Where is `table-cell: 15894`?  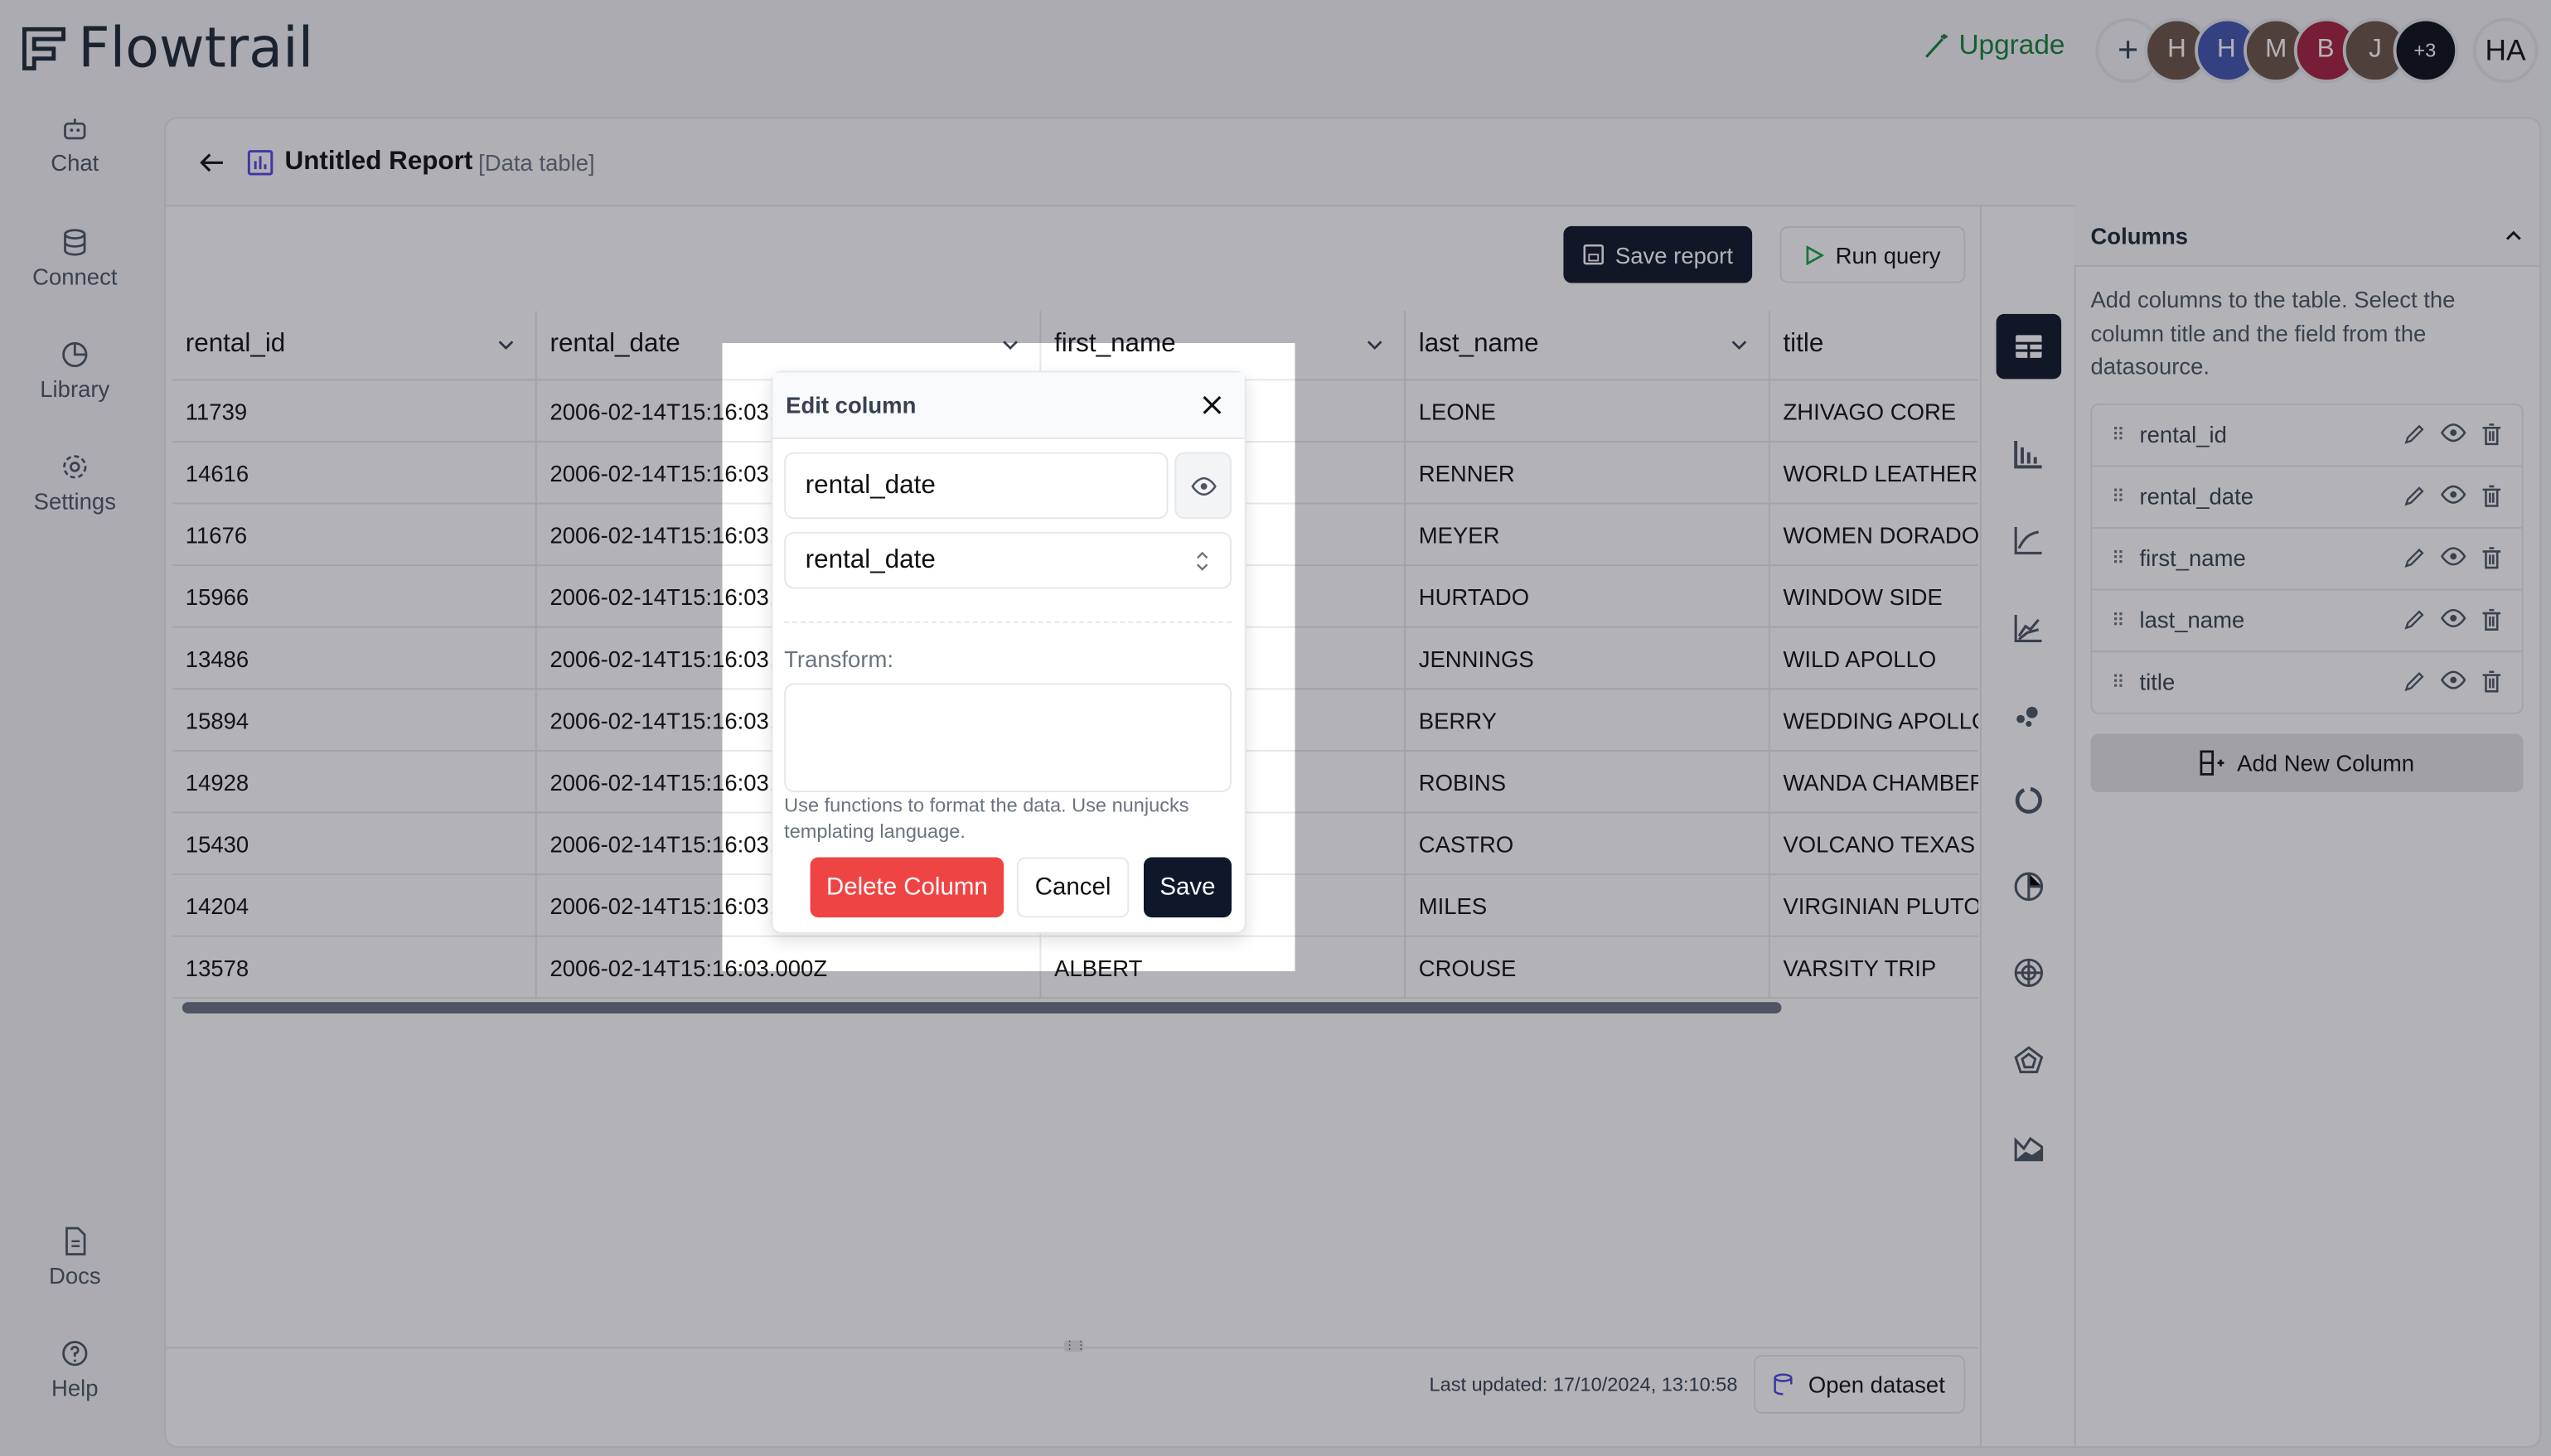
table-cell: 15894 is located at coordinates (354, 720).